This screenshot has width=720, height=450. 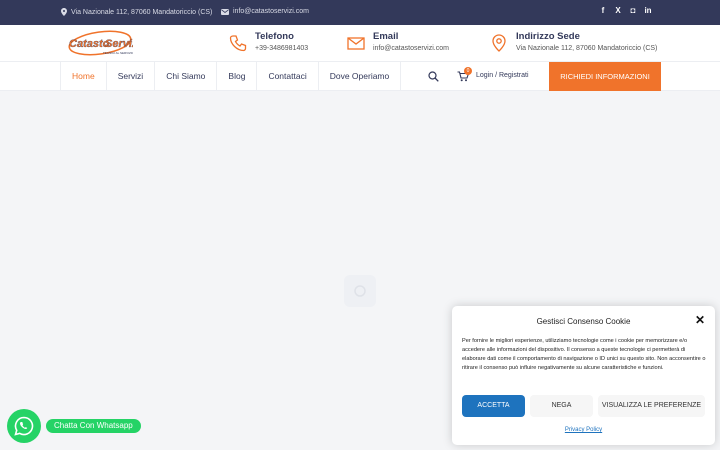 What do you see at coordinates (118, 53) in the screenshot?
I see `svg-text: TECNICI AL SERVIZIO` at bounding box center [118, 53].